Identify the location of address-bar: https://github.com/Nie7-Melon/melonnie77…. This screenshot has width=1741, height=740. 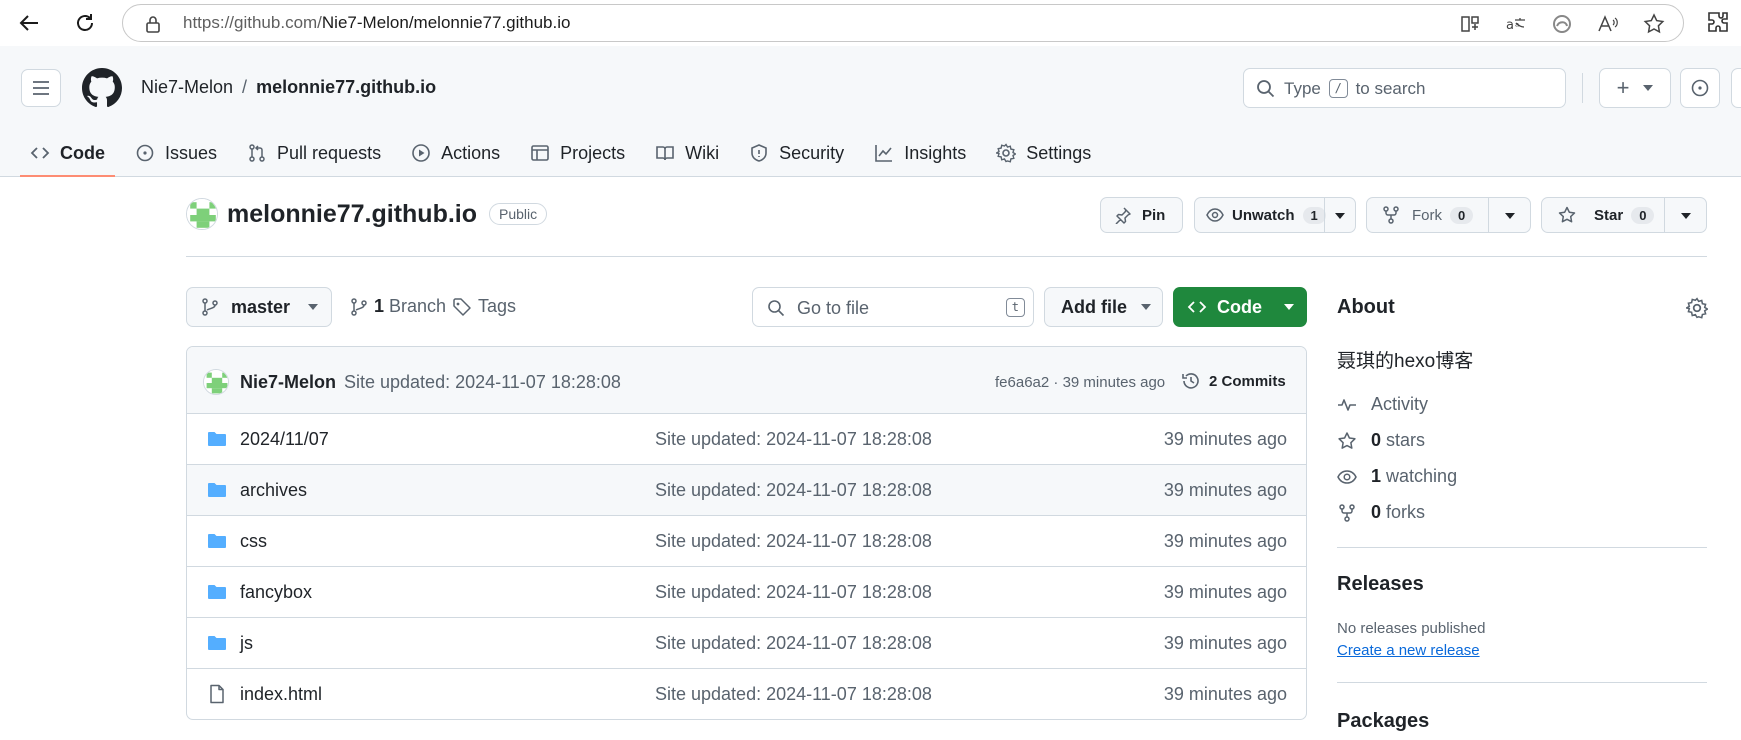
(903, 23).